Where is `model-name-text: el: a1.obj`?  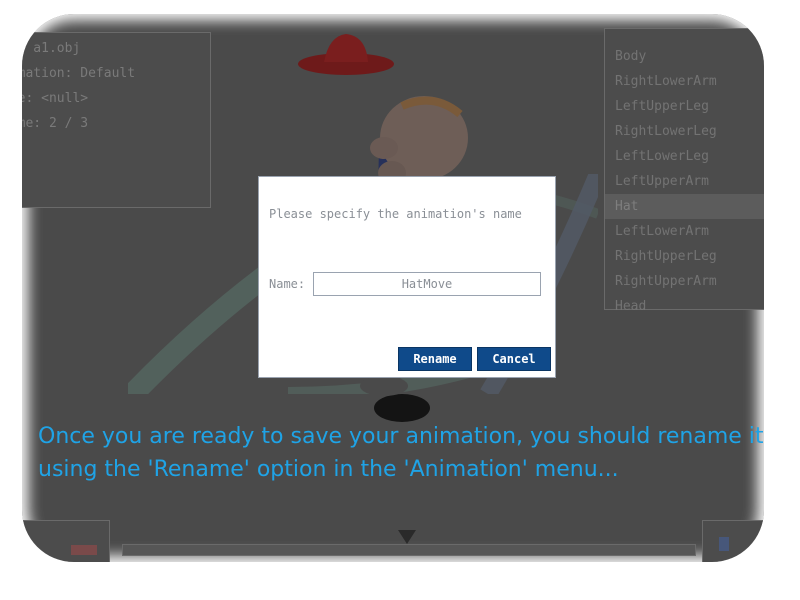
model-name-text: el: a1.obj is located at coordinates (51, 48).